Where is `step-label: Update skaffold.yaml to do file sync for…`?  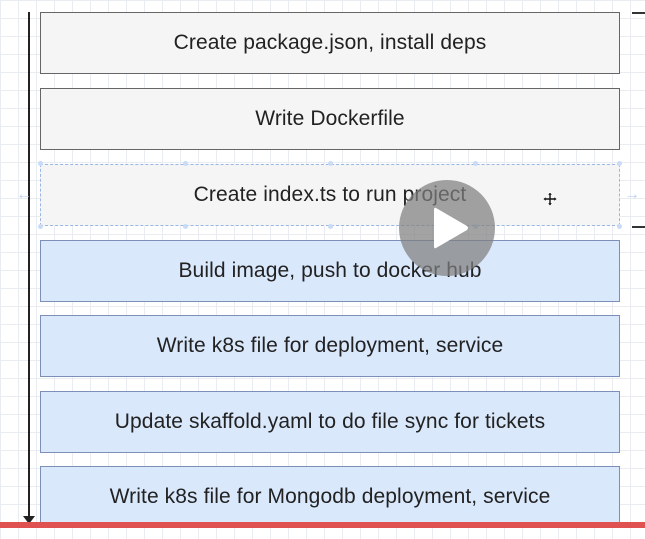 step-label: Update skaffold.yaml to do file sync for… is located at coordinates (330, 421).